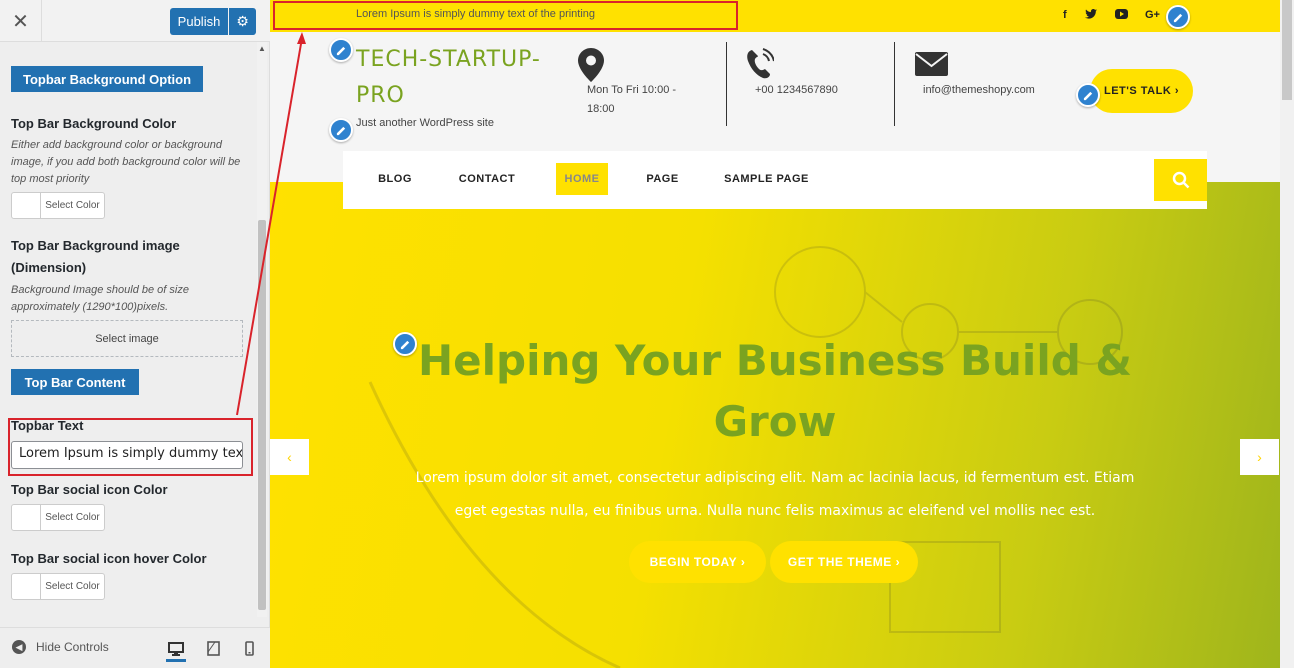  I want to click on hide-controls-button: ◀ Hide Controls, so click(60, 647).